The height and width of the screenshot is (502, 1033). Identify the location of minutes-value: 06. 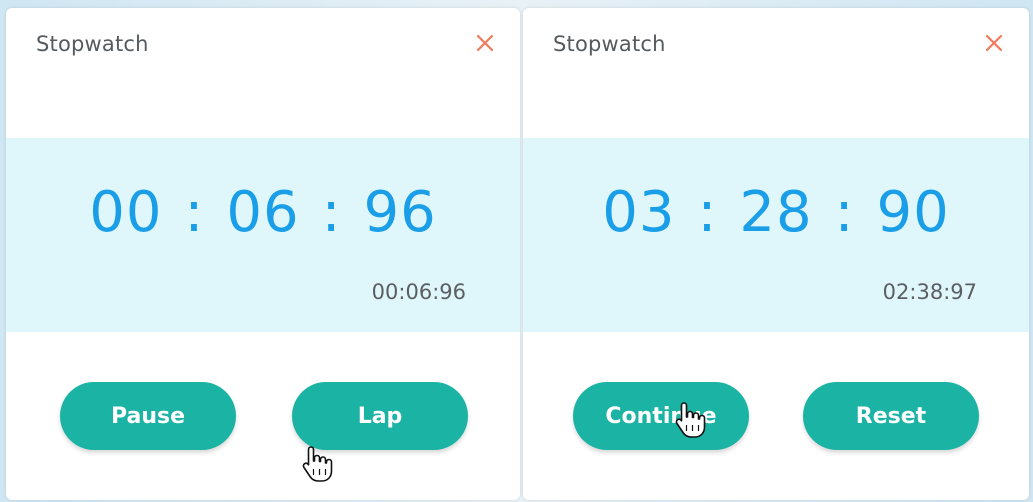
(263, 212).